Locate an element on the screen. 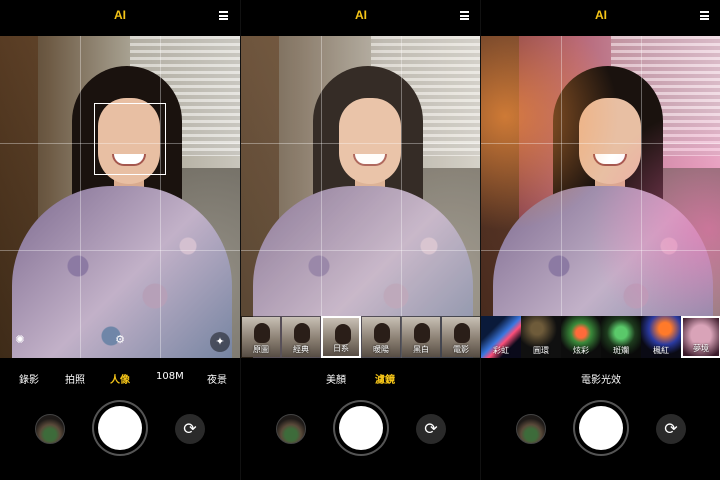 This screenshot has height=480, width=720. light-effect-item: 彩虹 is located at coordinates (501, 337).